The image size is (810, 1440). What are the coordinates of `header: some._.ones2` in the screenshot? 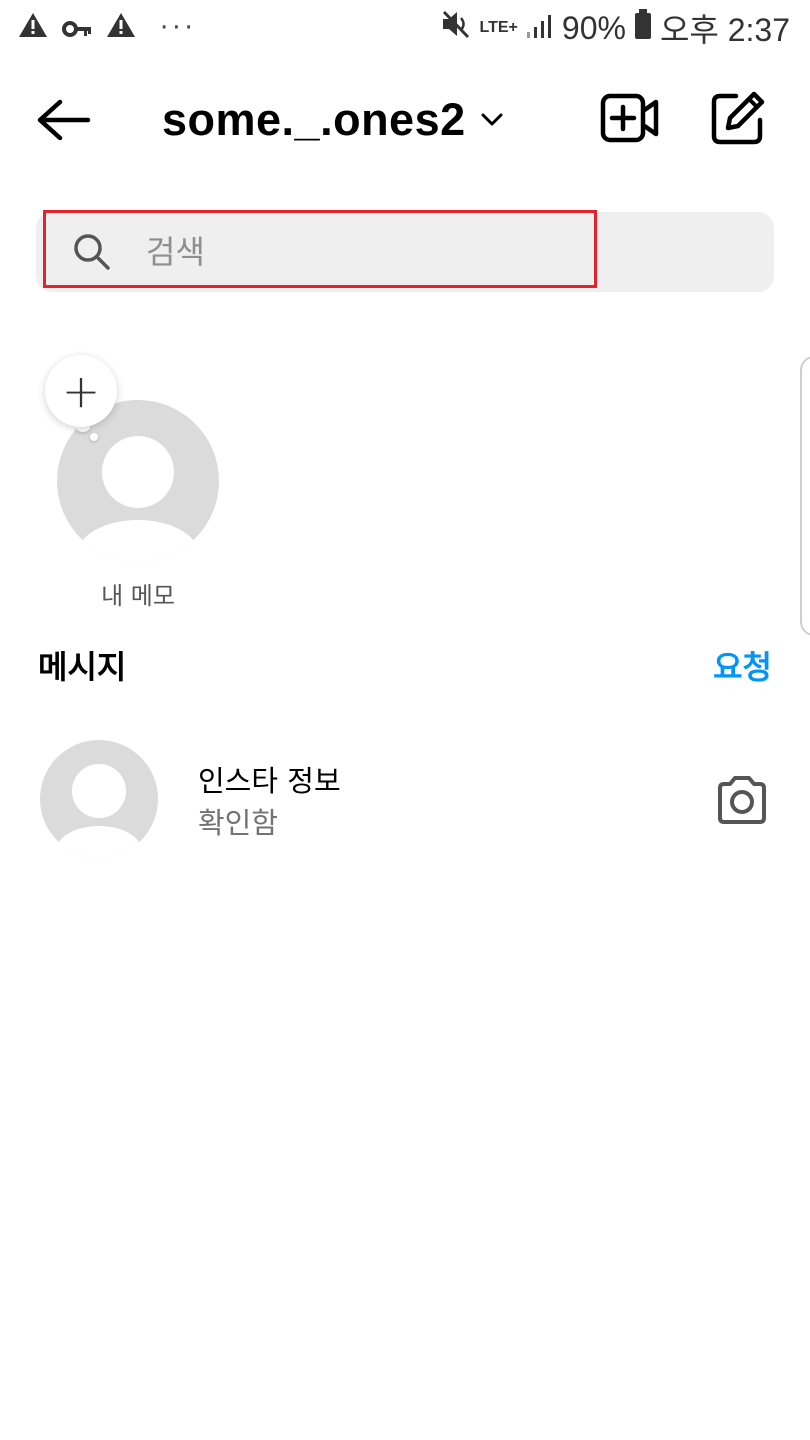 It's located at (405, 120).